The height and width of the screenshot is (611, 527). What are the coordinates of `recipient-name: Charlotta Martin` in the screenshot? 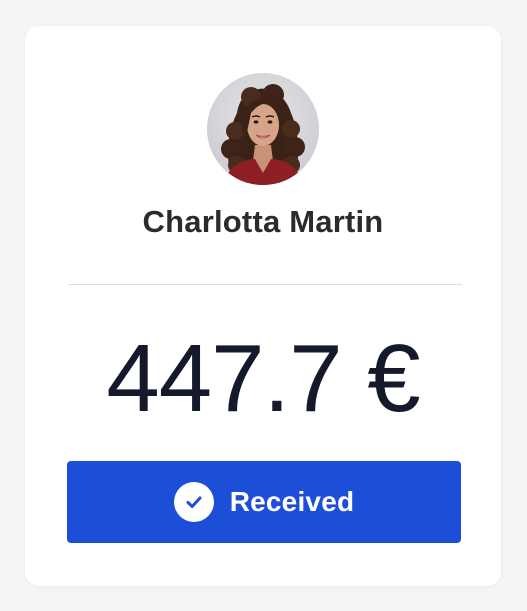 It's located at (263, 221).